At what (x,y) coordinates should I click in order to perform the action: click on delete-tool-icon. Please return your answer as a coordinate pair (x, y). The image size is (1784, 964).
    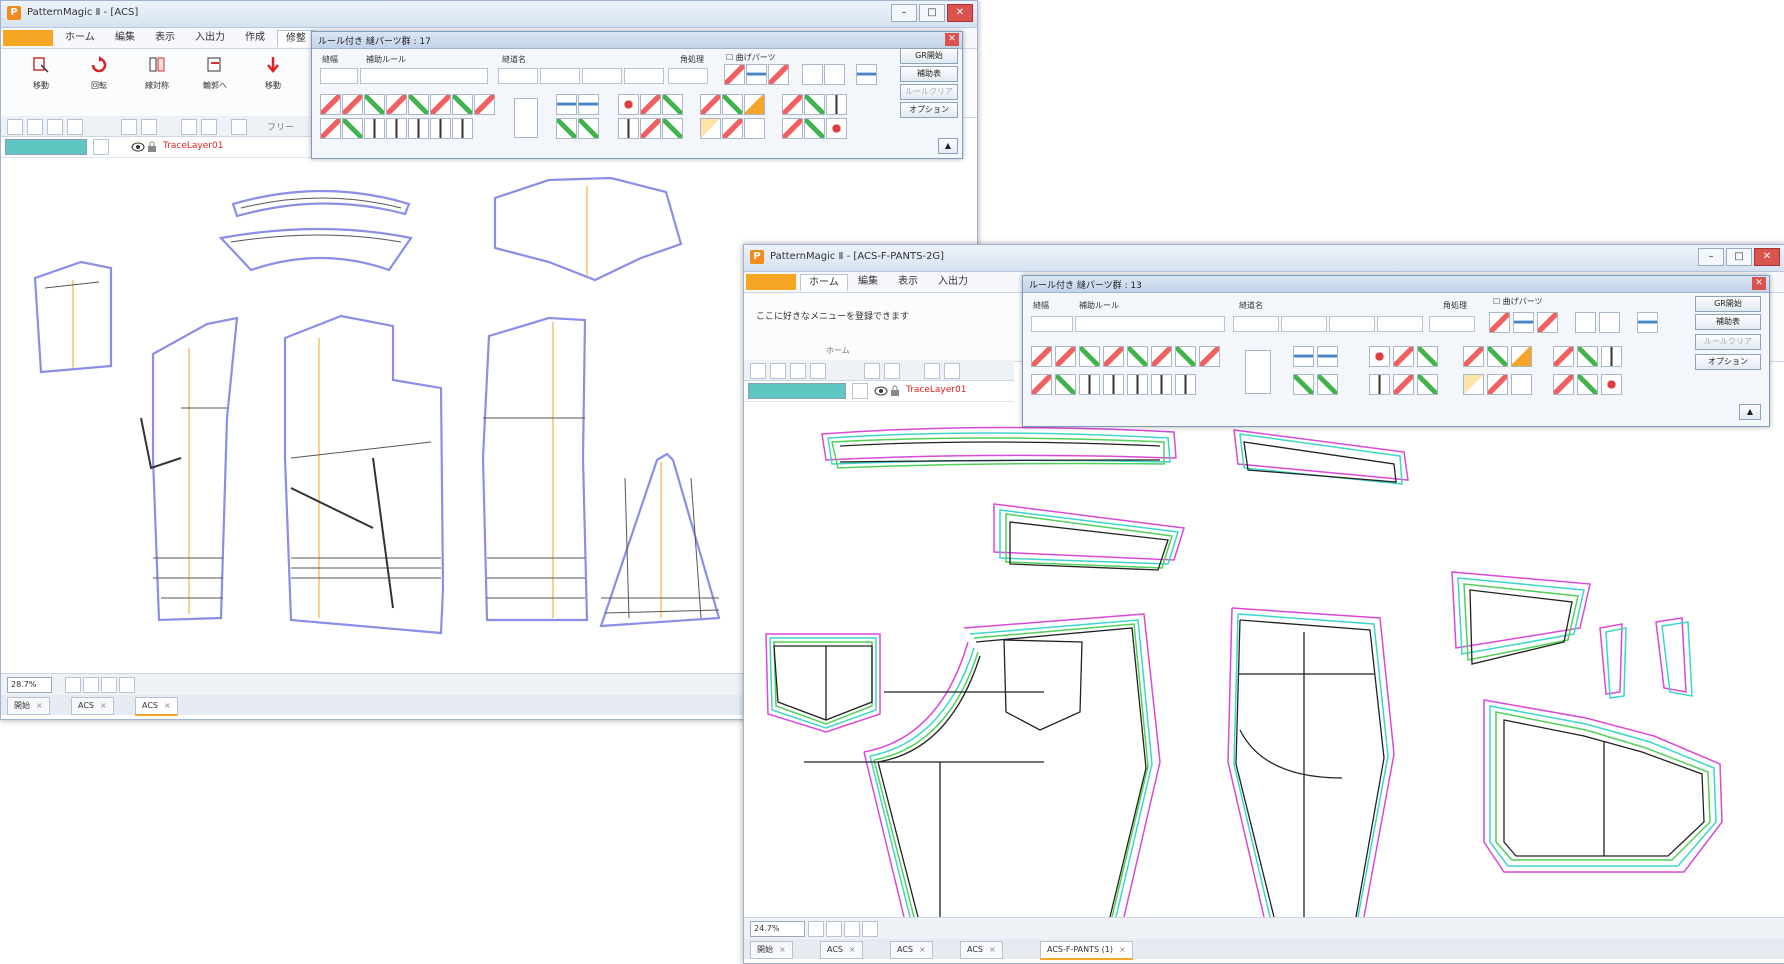
    Looking at the image, I should click on (1611, 384).